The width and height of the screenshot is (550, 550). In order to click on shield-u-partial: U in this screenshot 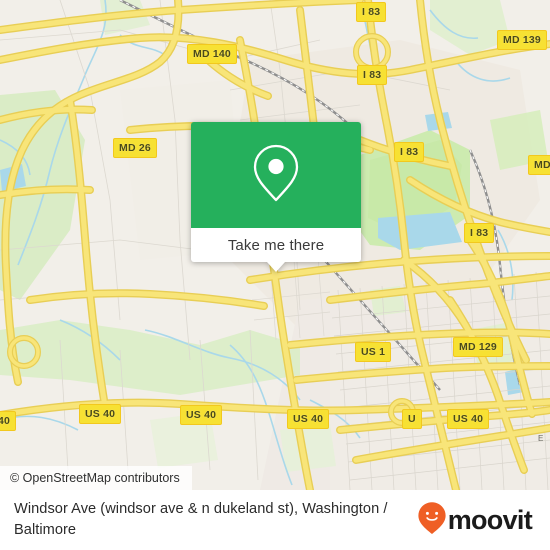, I will do `click(412, 419)`.